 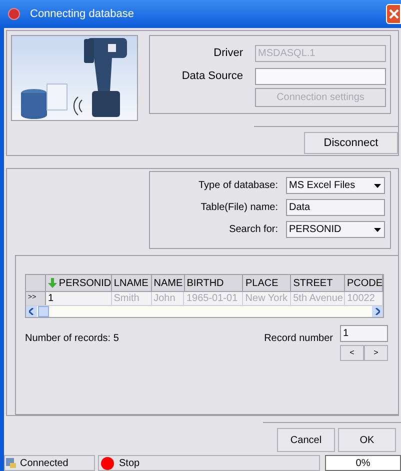 What do you see at coordinates (351, 143) in the screenshot?
I see `disconnect-button: Disconnect` at bounding box center [351, 143].